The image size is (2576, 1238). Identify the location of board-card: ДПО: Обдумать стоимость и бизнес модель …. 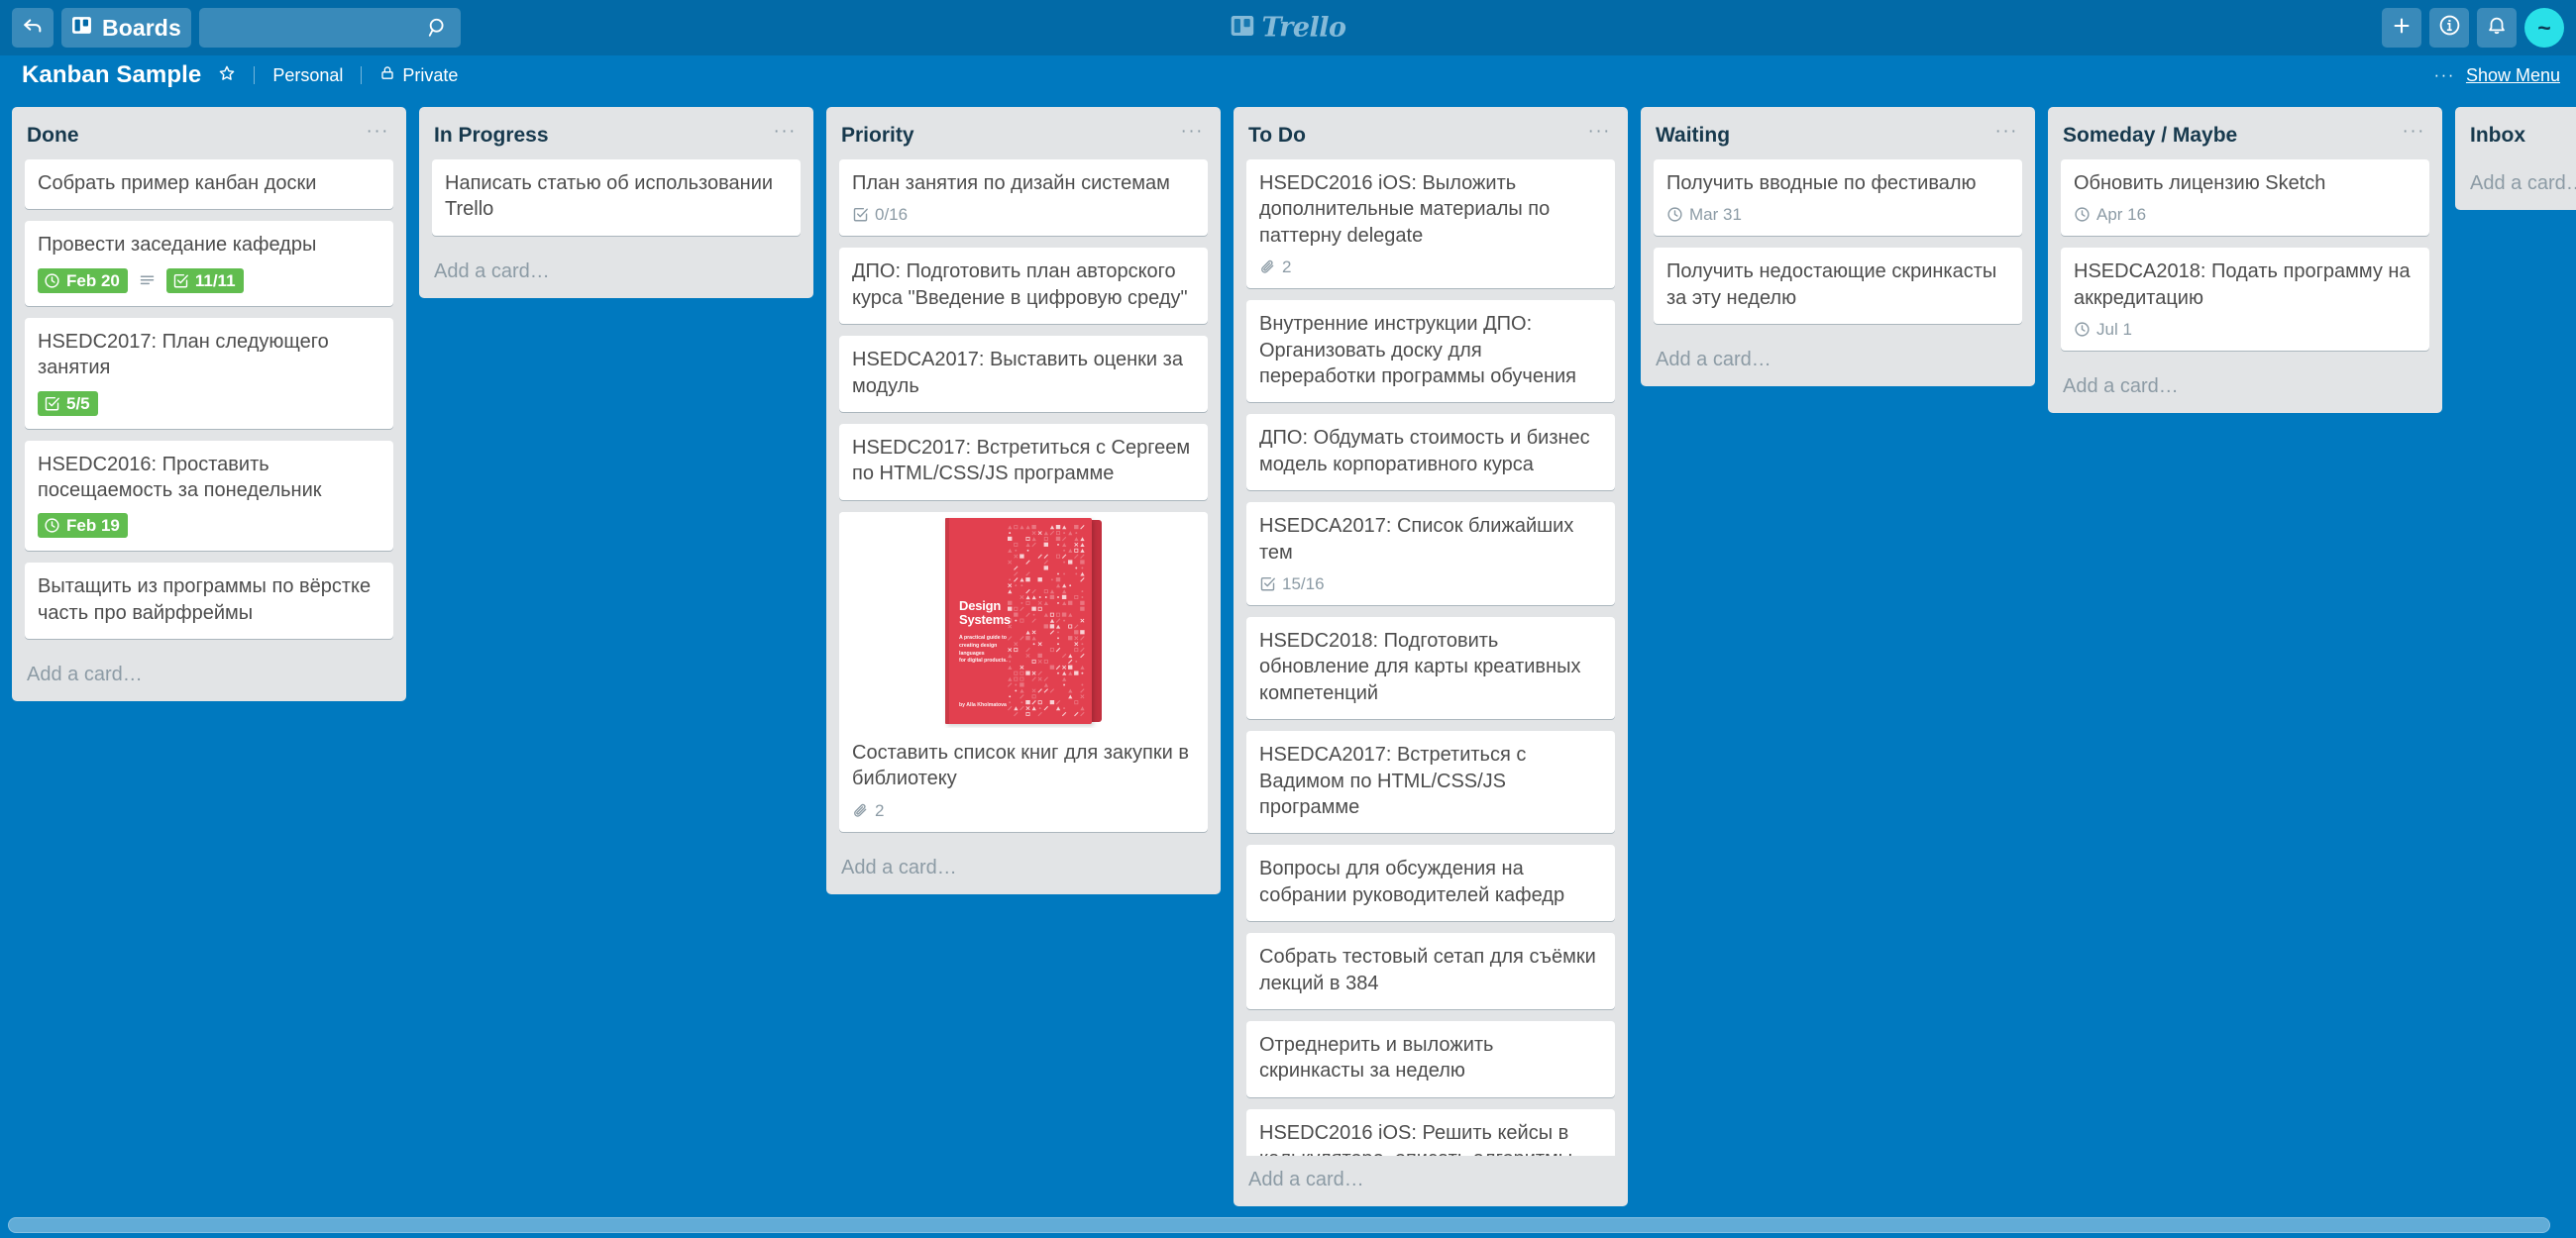
(1430, 452).